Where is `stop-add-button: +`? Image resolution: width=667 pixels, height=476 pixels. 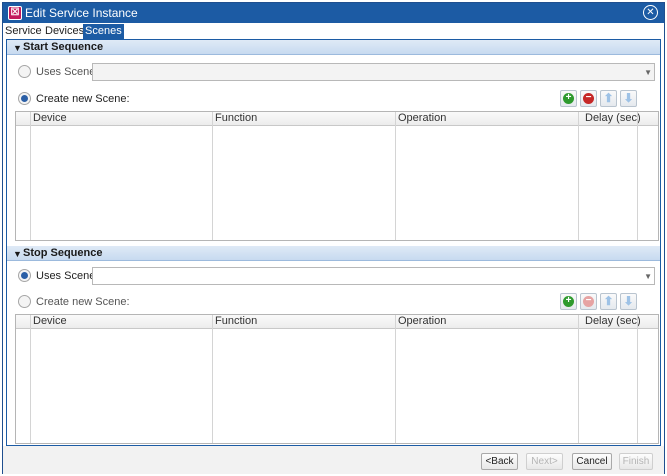 stop-add-button: + is located at coordinates (568, 301).